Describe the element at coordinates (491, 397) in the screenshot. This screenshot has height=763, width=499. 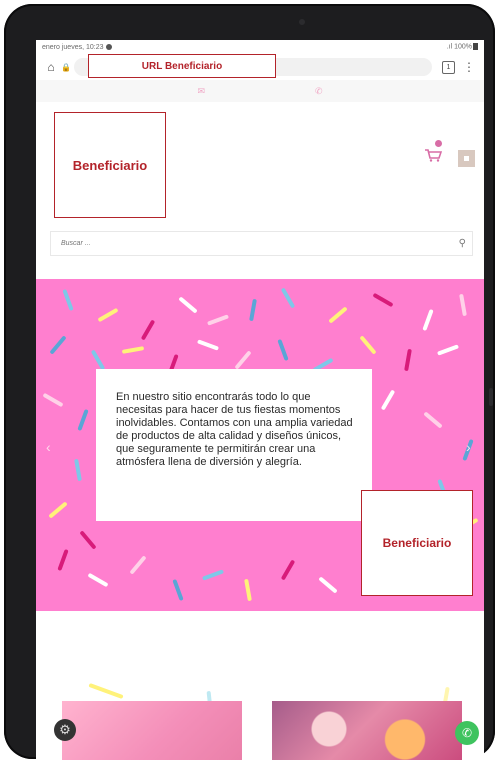
I see `side-button` at that location.